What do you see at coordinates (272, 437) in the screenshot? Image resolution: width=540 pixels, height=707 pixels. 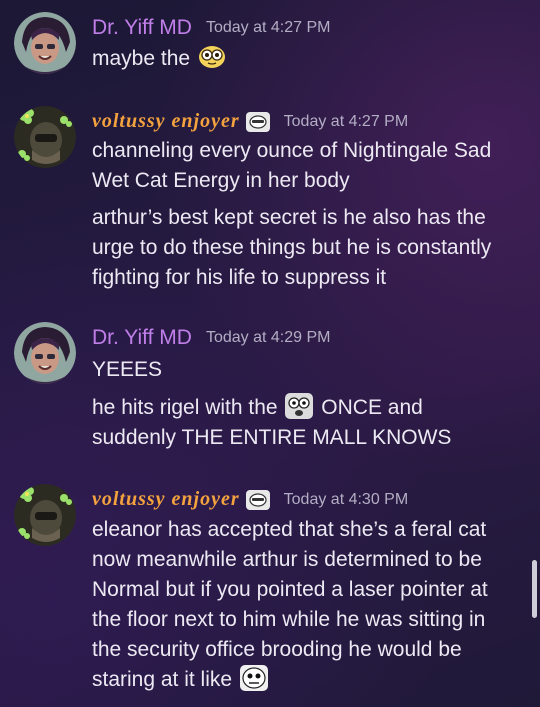 I see `message-text: suddenly THE ENTIRE MALL KNOWS` at bounding box center [272, 437].